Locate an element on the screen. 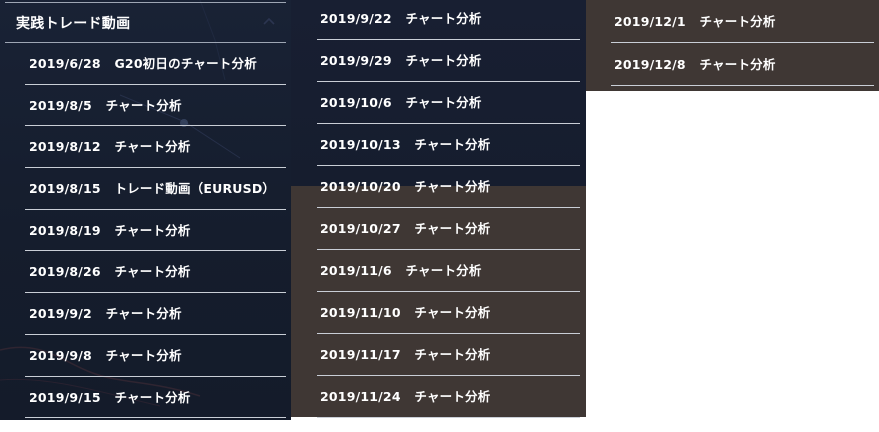 The image size is (879, 432). menu-item: 2019/8/12 チャート分析 is located at coordinates (155, 147).